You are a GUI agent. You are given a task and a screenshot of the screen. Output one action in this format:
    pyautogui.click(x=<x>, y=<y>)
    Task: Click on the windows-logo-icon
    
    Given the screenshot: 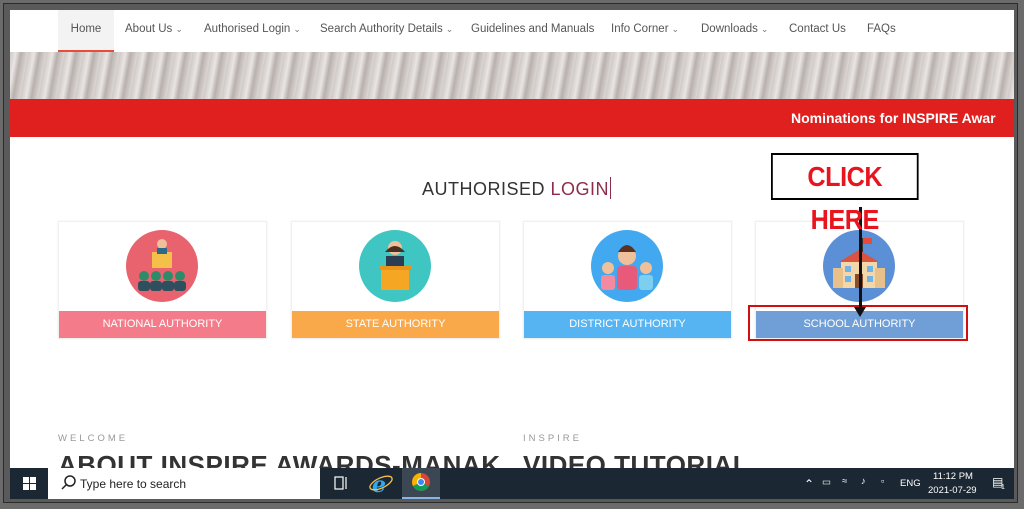 What is the action you would take?
    pyautogui.click(x=29, y=483)
    